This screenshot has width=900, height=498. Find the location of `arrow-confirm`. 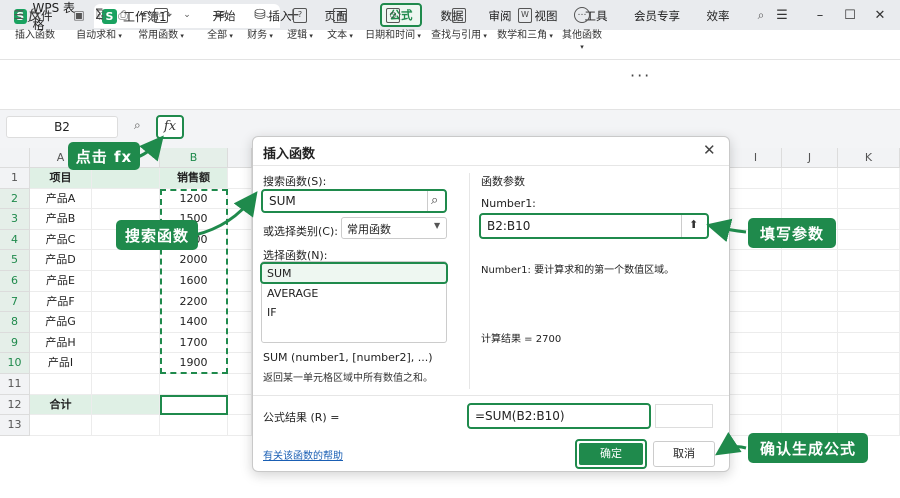

arrow-confirm is located at coordinates (731, 444).